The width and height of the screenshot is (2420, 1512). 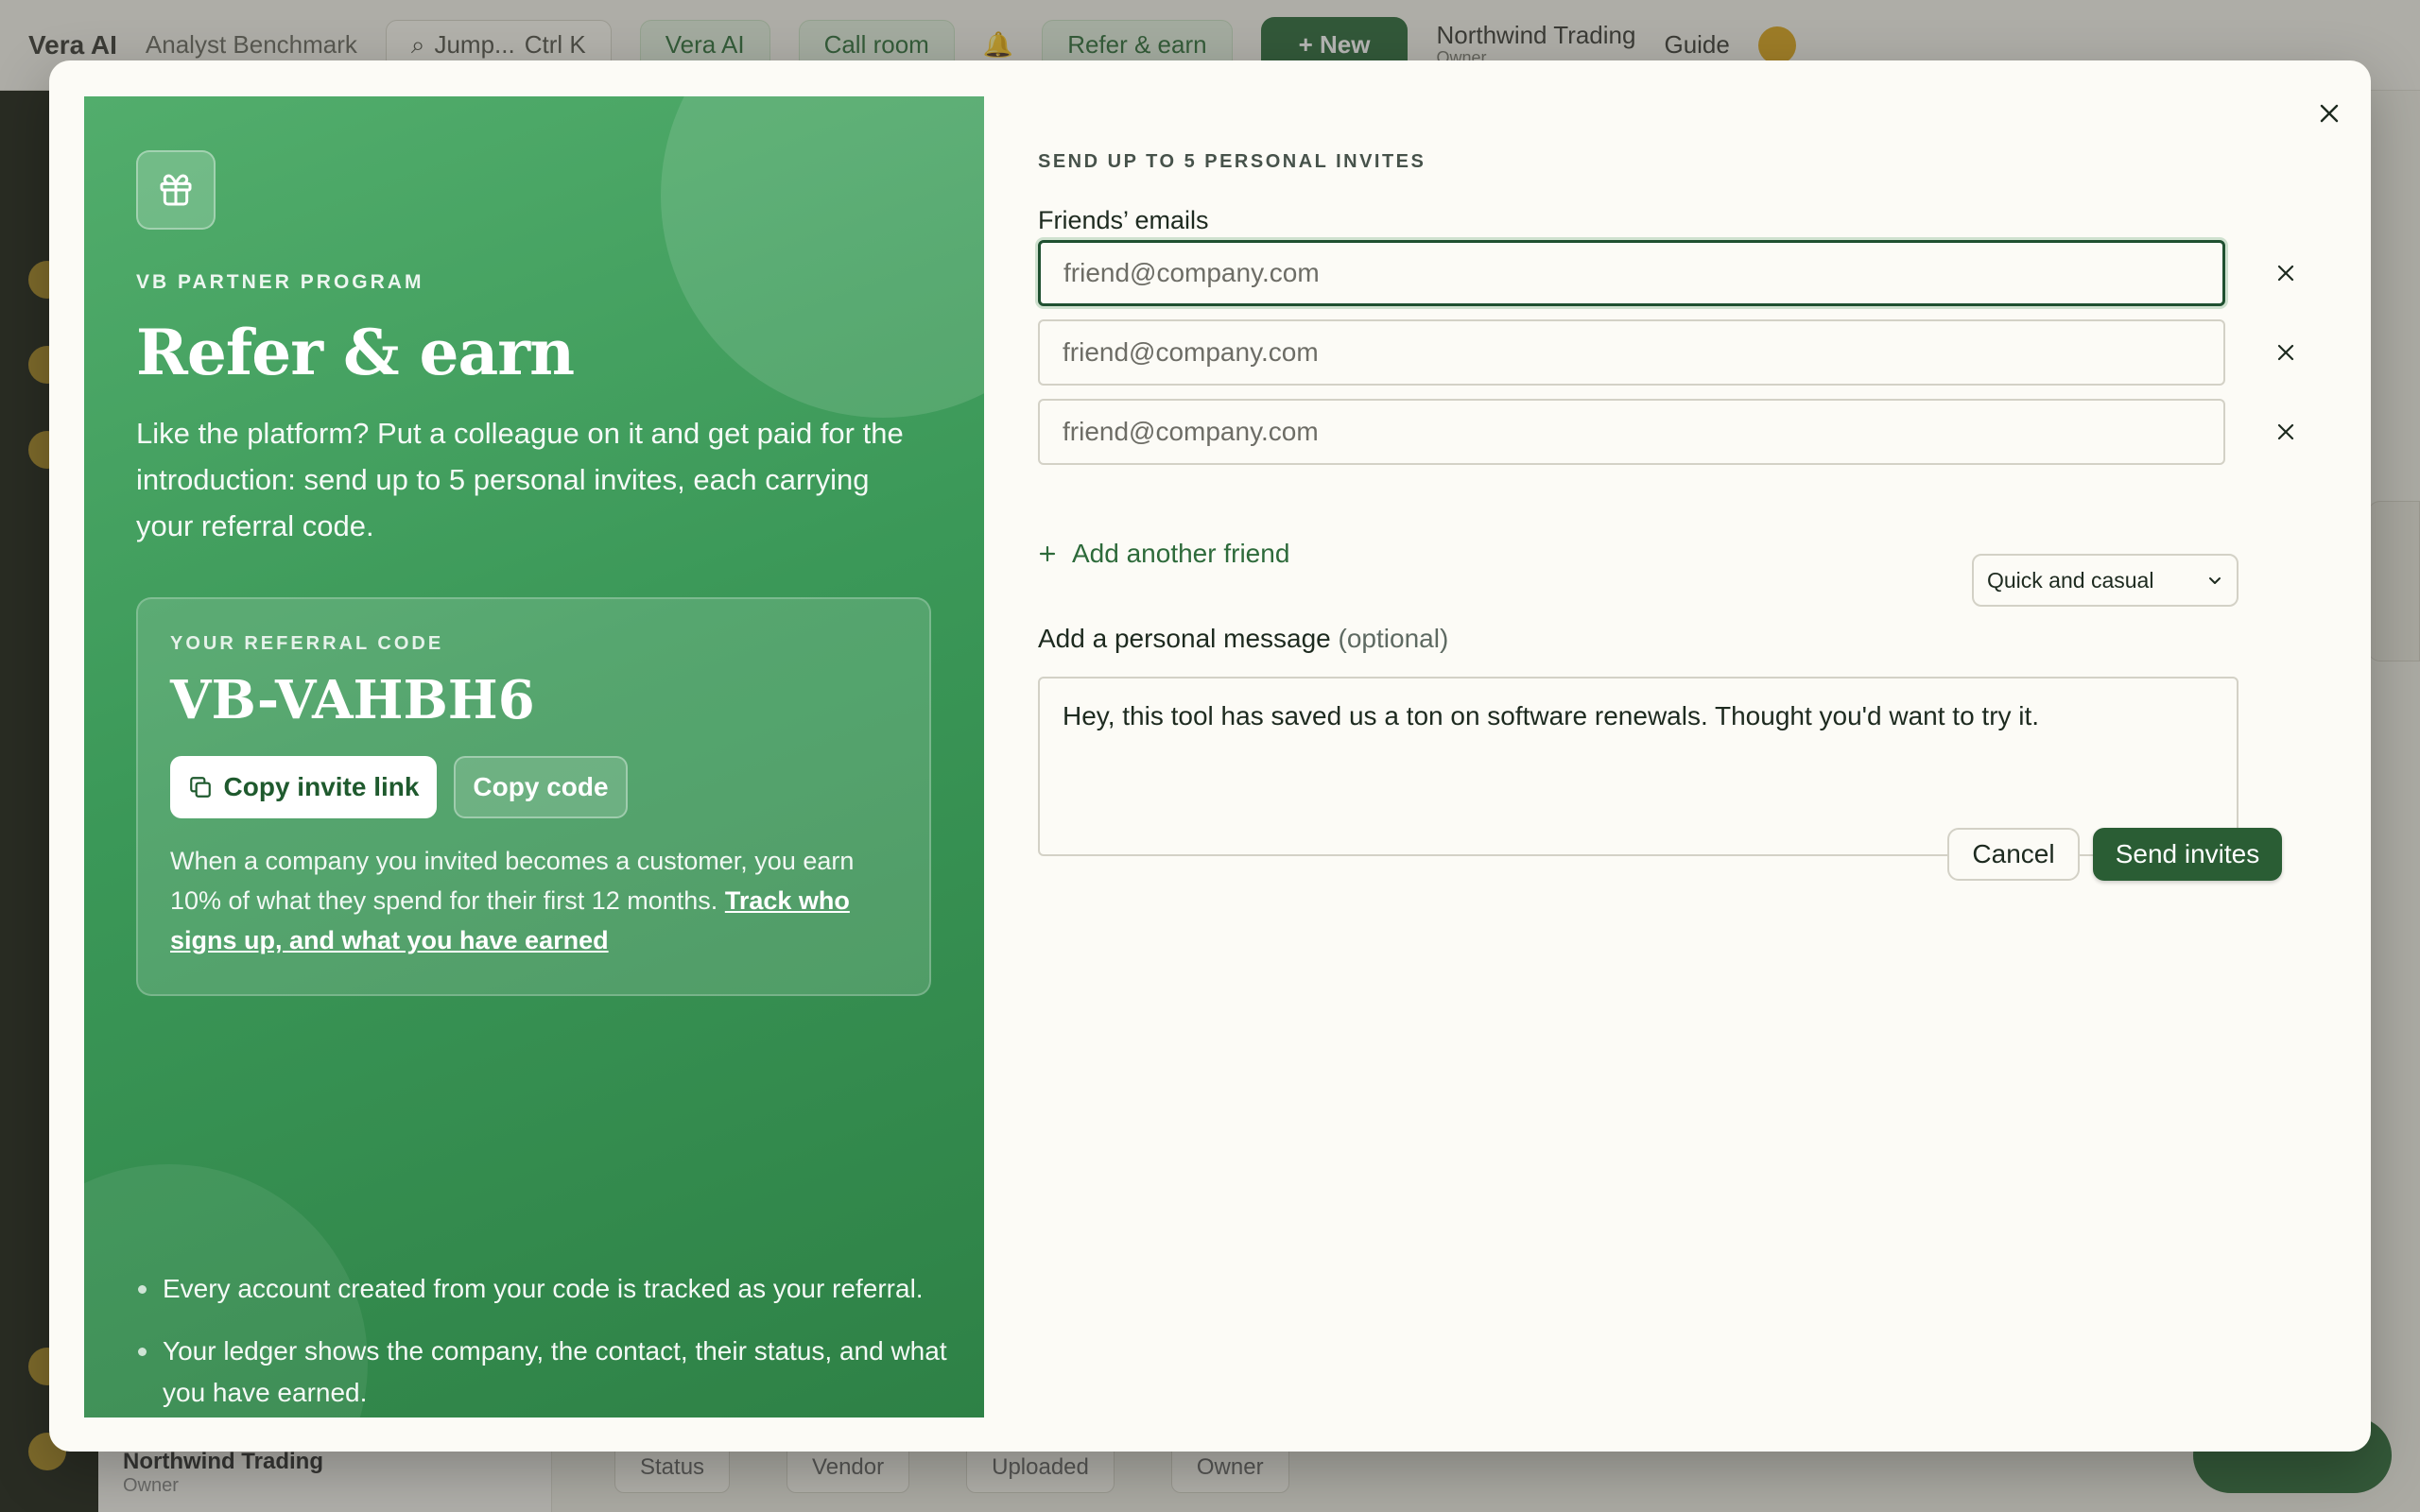 I want to click on tone-select: Quick and casual, so click(x=2105, y=580).